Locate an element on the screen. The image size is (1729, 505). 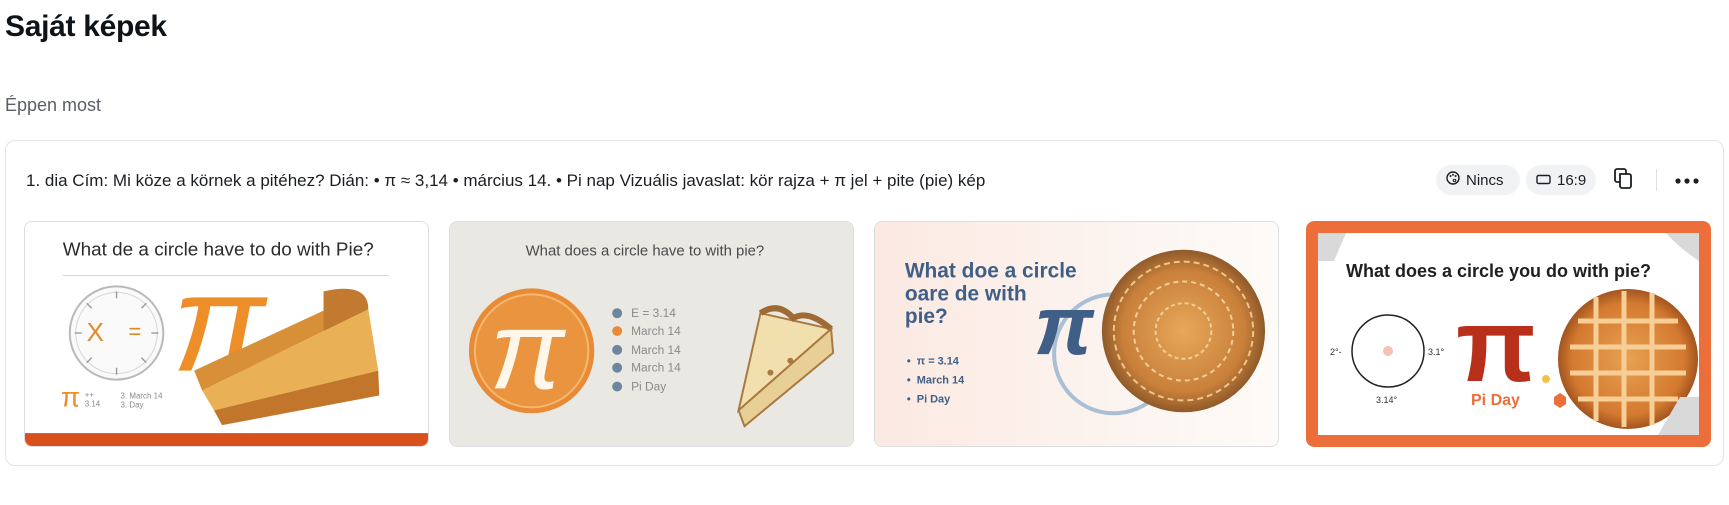
copy-button is located at coordinates (1623, 180).